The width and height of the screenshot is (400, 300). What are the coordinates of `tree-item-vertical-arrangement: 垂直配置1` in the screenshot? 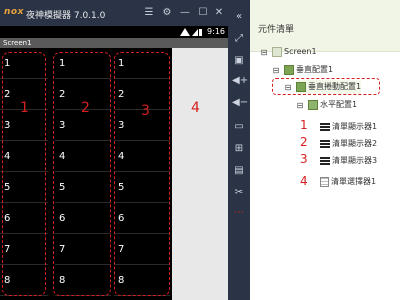 It's located at (308, 70).